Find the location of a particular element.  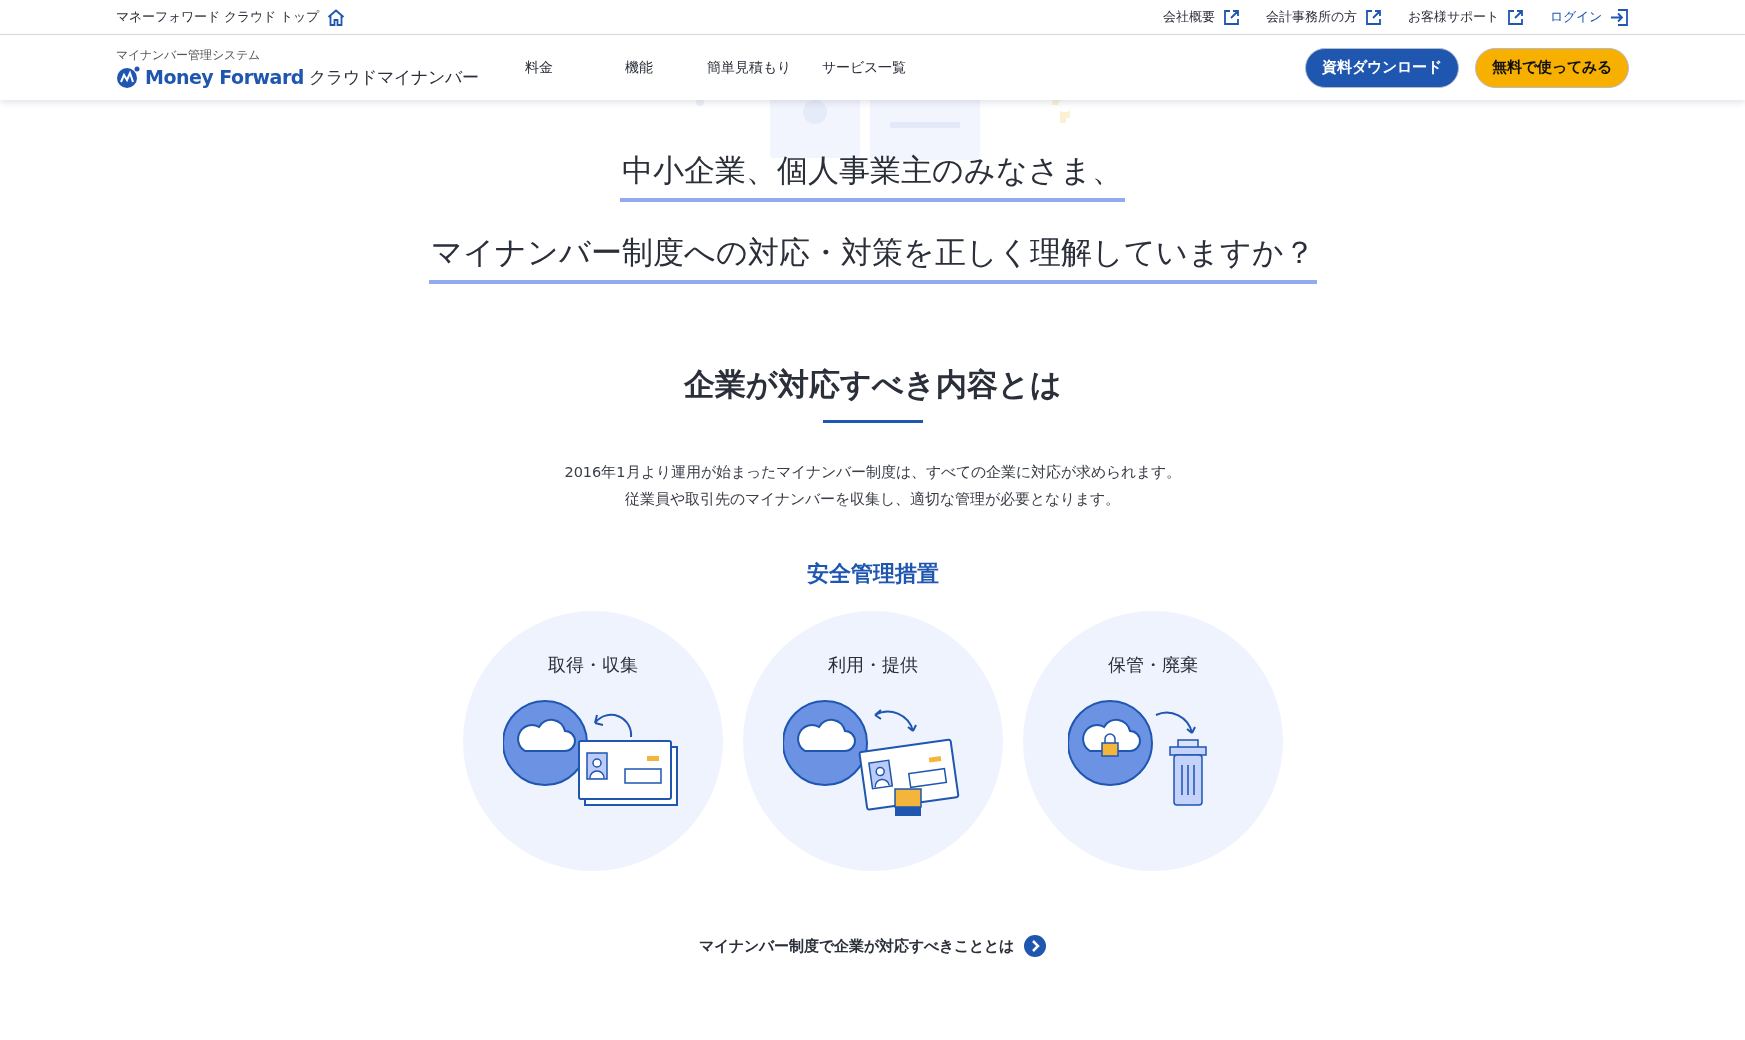

section-title: 企業が対応すべき内容とは is located at coordinates (872, 384).